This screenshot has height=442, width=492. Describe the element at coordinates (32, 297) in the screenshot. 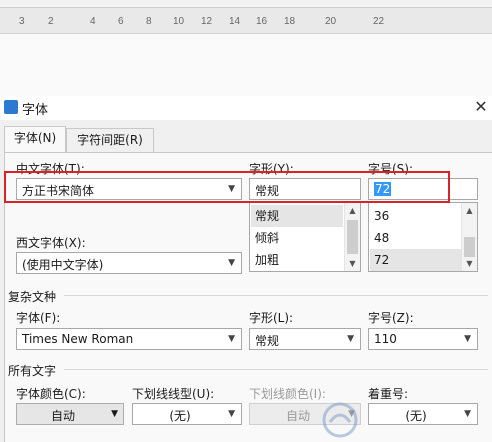

I see `complex-section-title: 复杂文种` at that location.